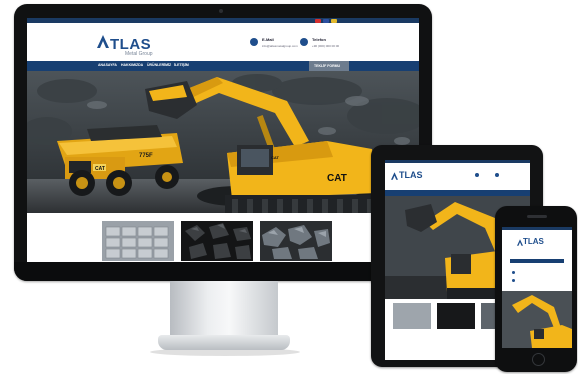 The width and height of the screenshot is (578, 374). I want to click on logo-tagline: Metal Group, so click(139, 54).